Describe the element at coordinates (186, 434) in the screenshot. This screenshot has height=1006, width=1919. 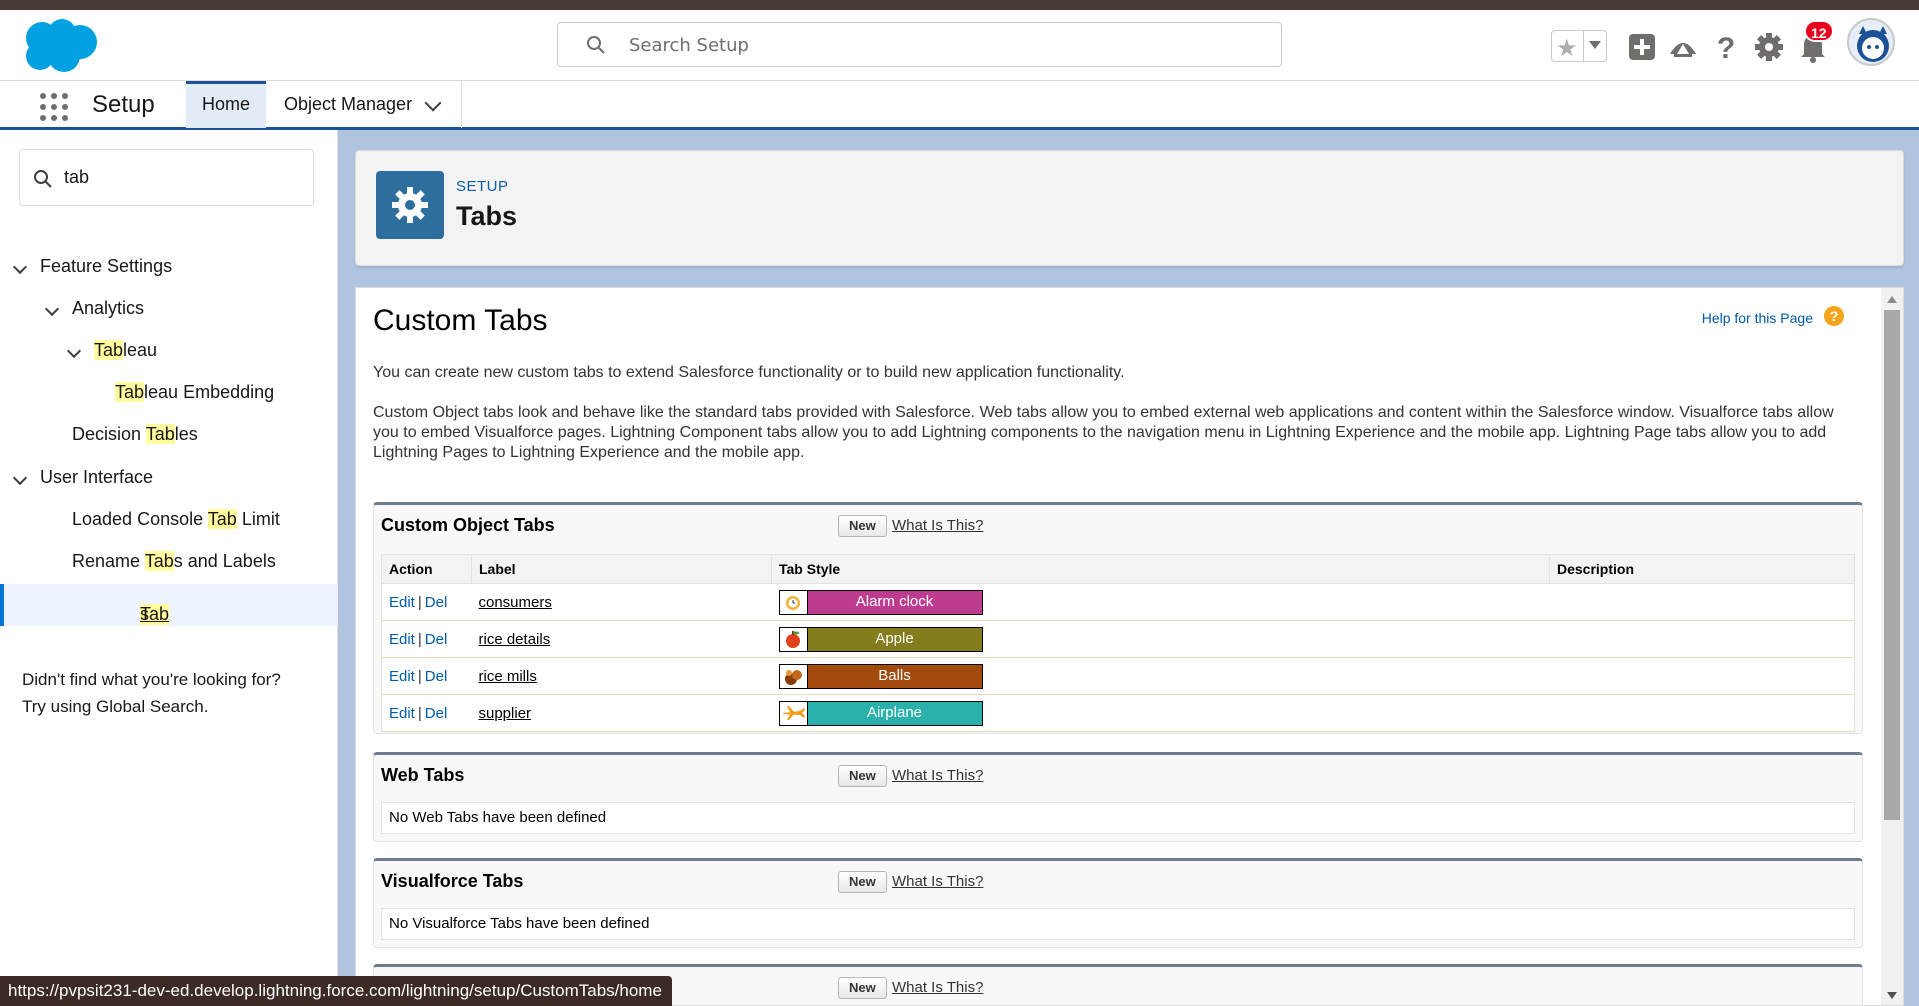
I see `sidebar-item-label: les` at that location.